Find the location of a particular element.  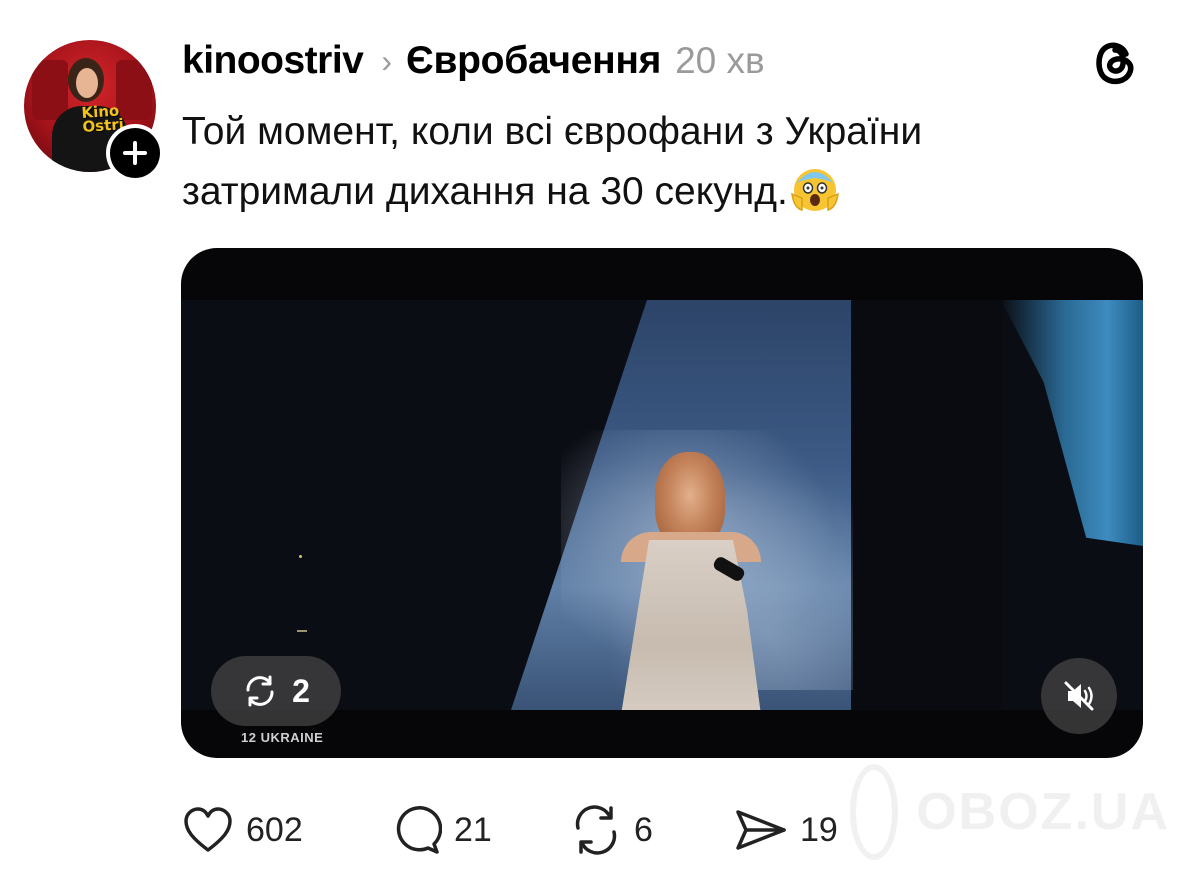

speaker-muted-icon is located at coordinates (1079, 696).